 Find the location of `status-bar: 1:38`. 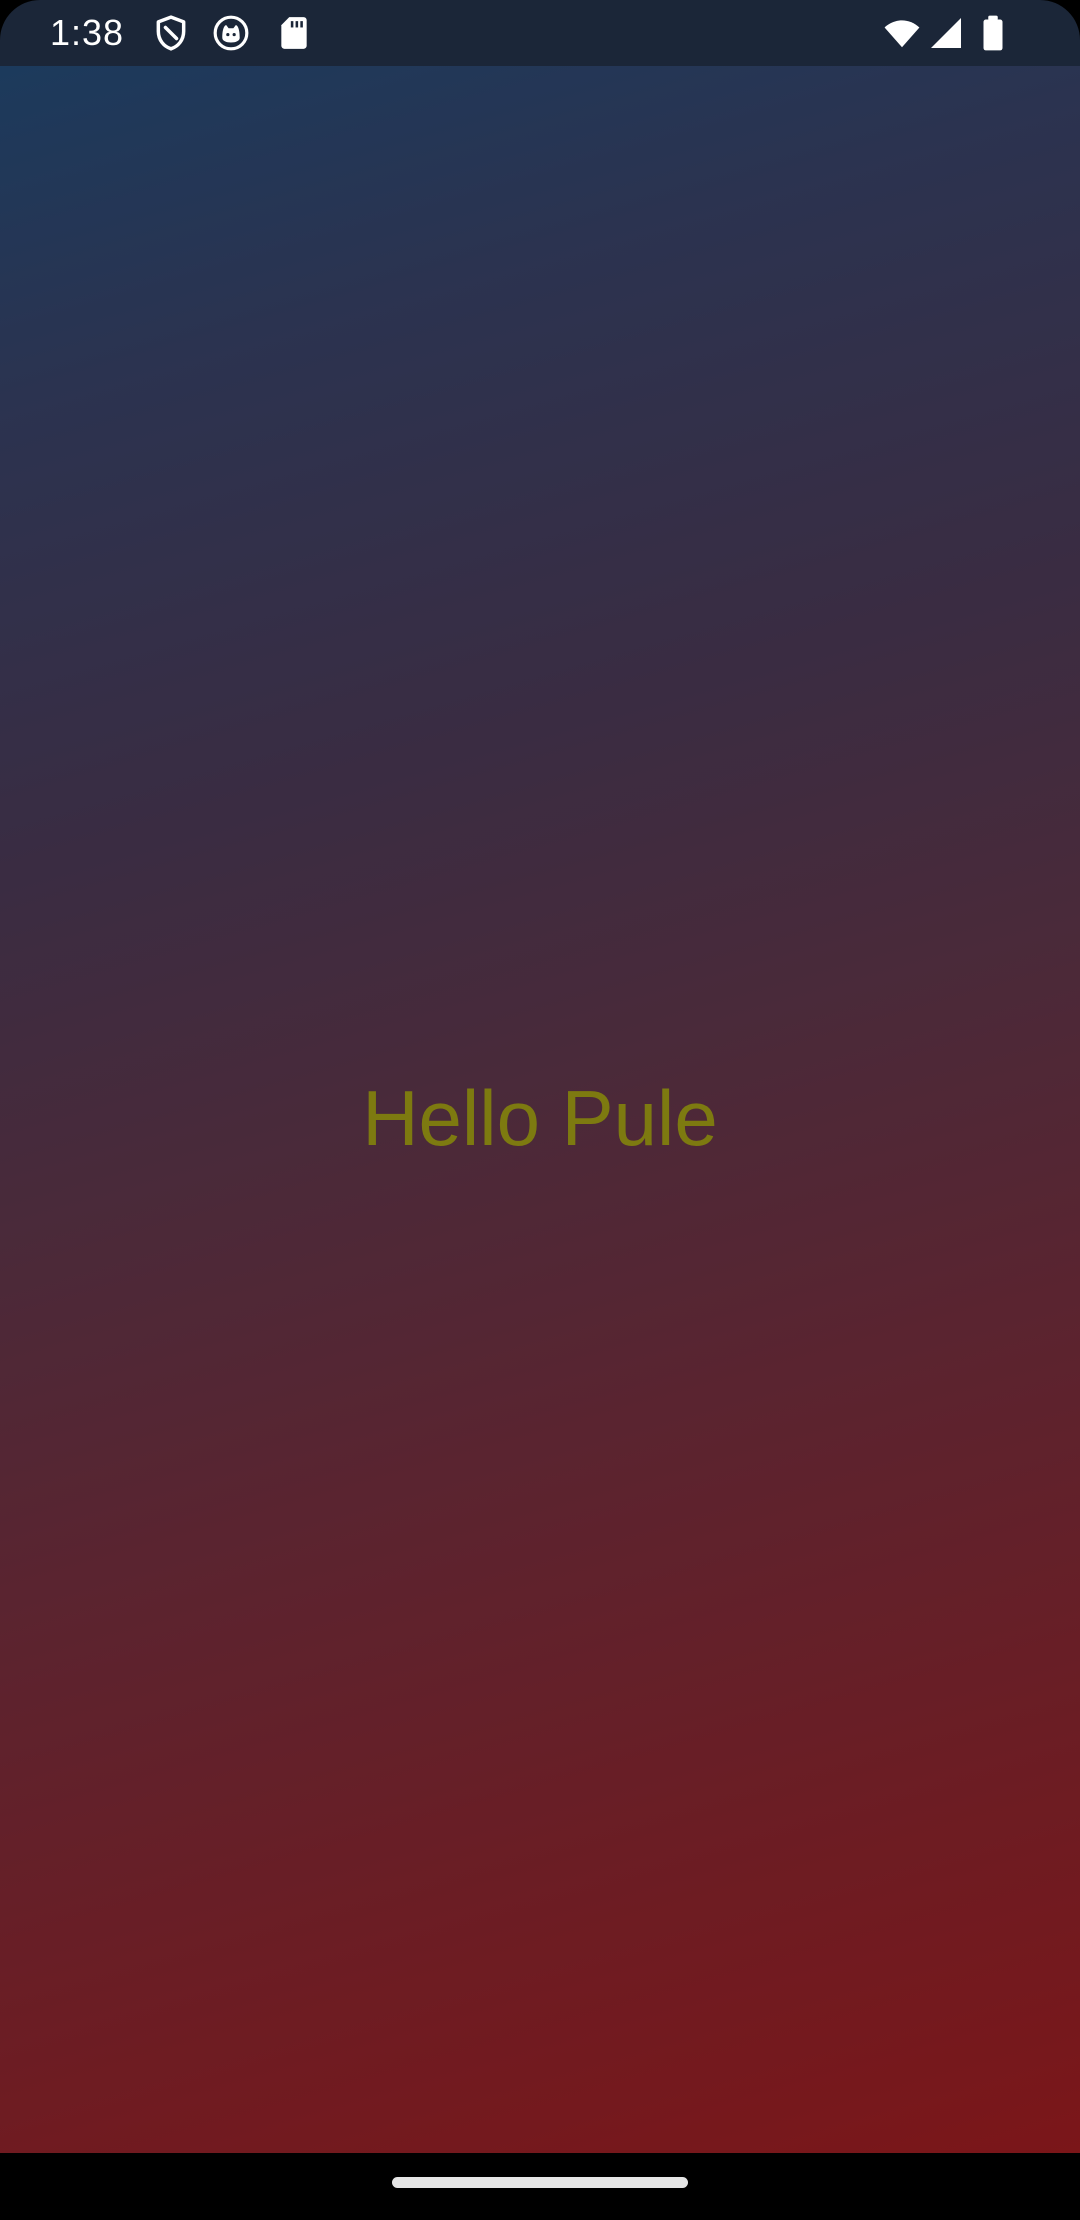

status-bar: 1:38 is located at coordinates (540, 33).